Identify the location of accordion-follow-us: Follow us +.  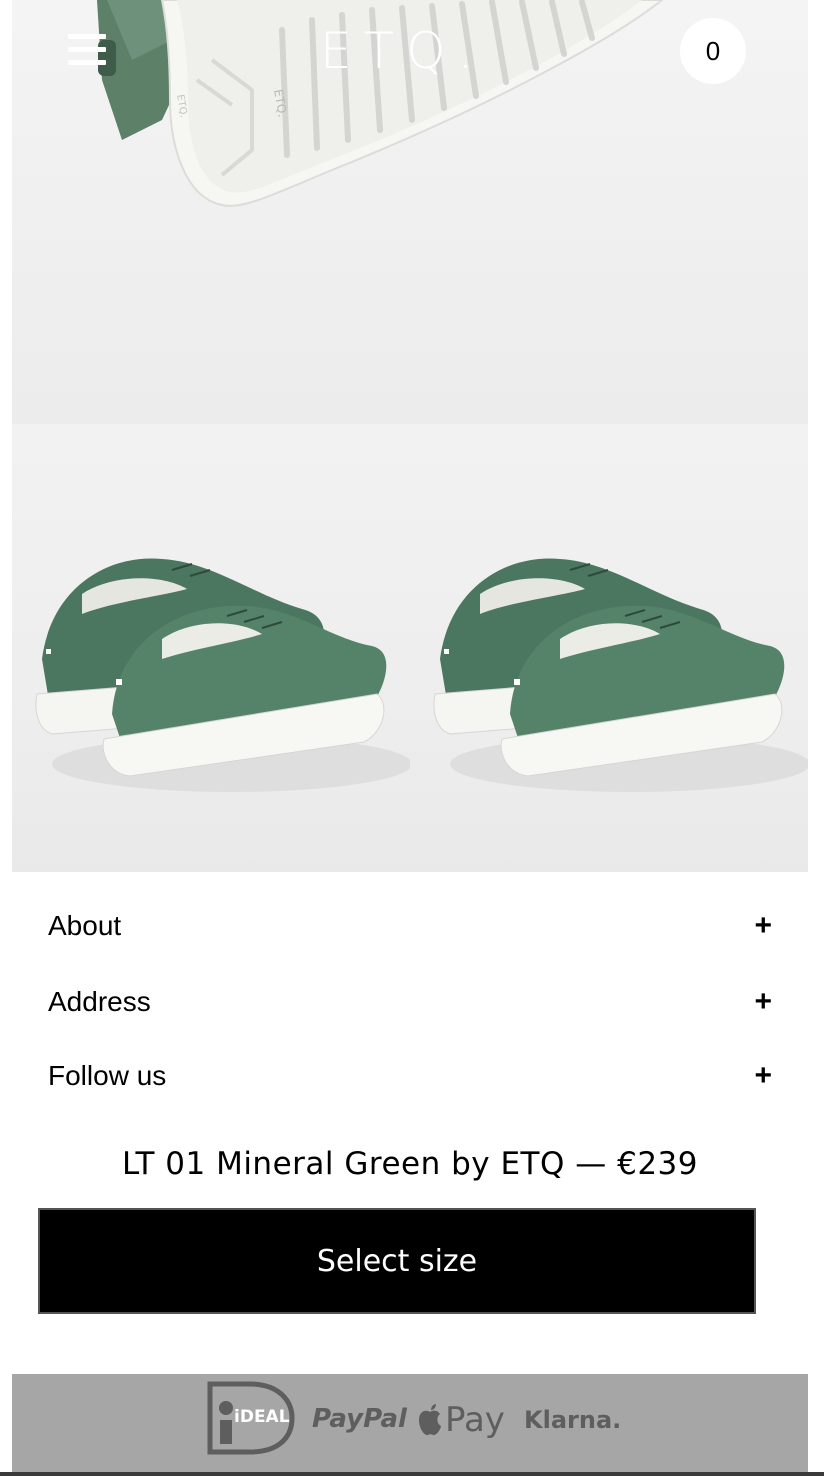
(411, 1076).